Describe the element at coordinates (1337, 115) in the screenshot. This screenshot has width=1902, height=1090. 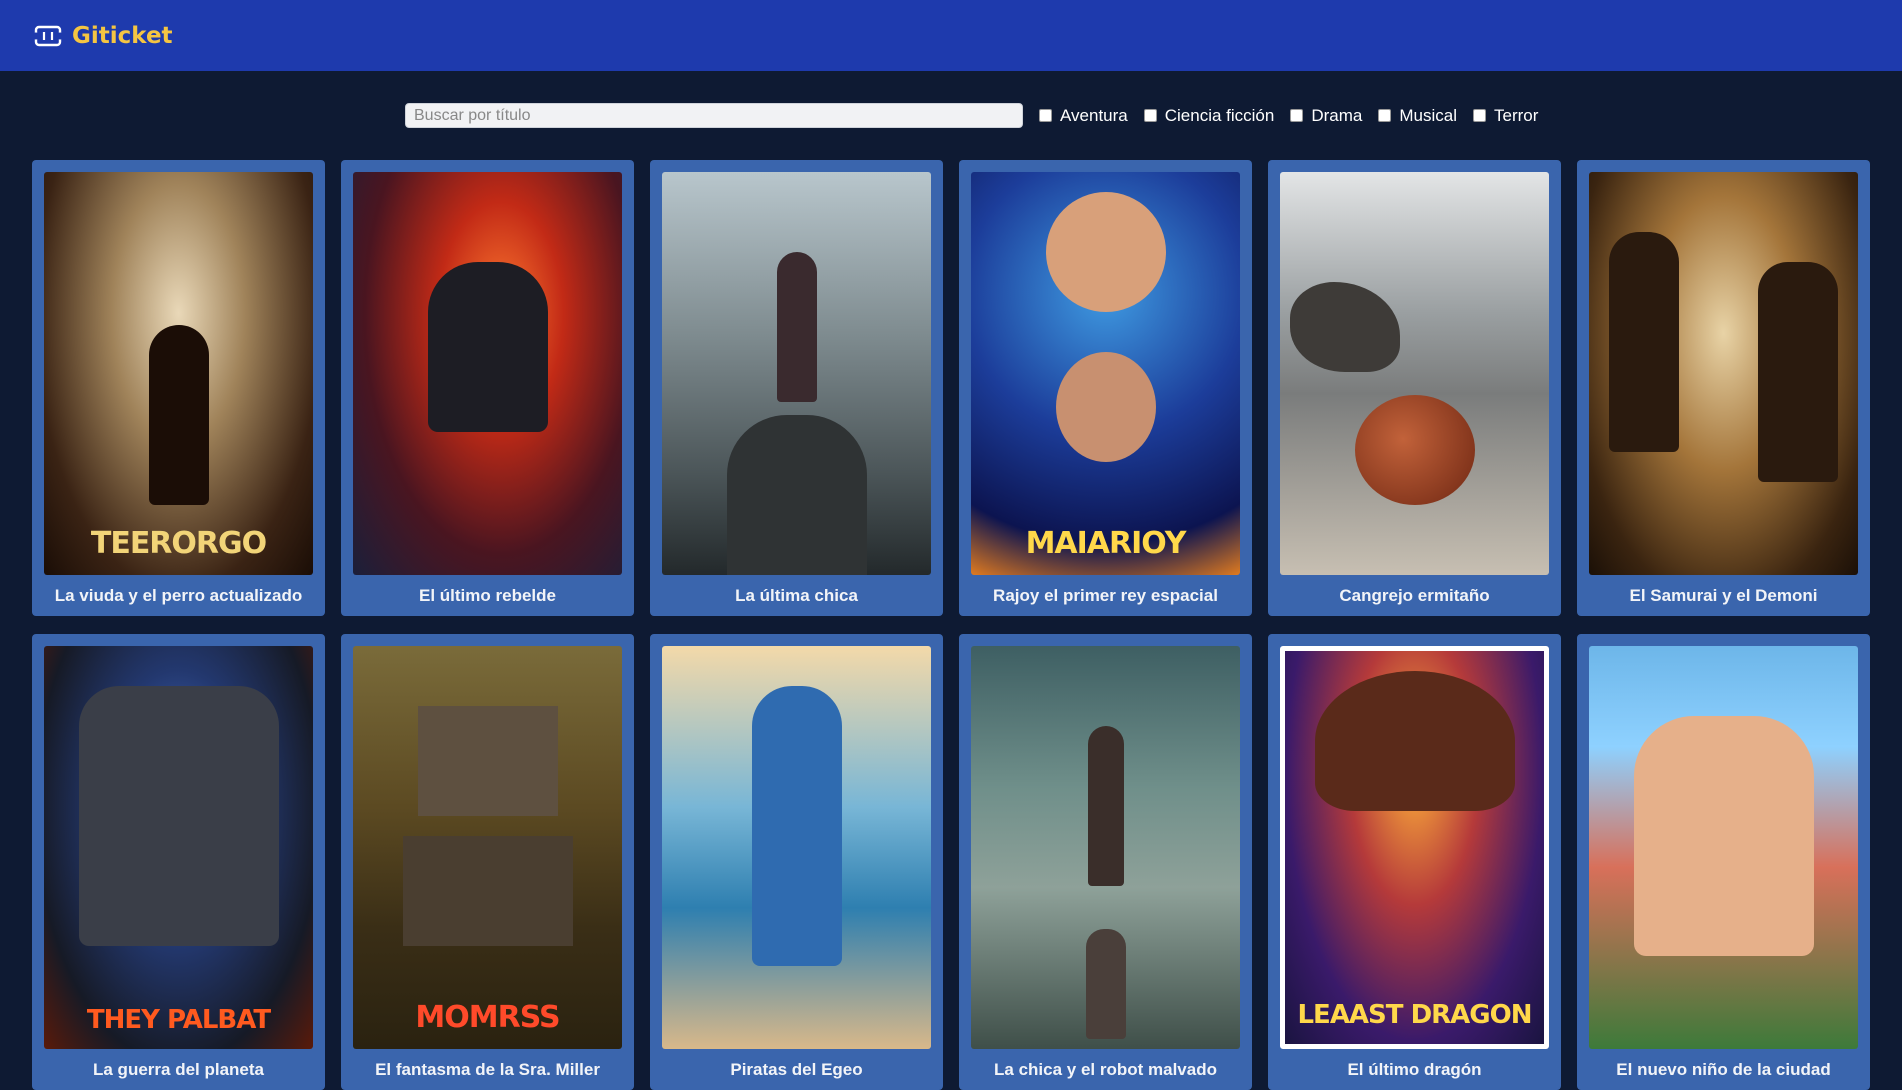
I see `genre-label: Drama` at that location.